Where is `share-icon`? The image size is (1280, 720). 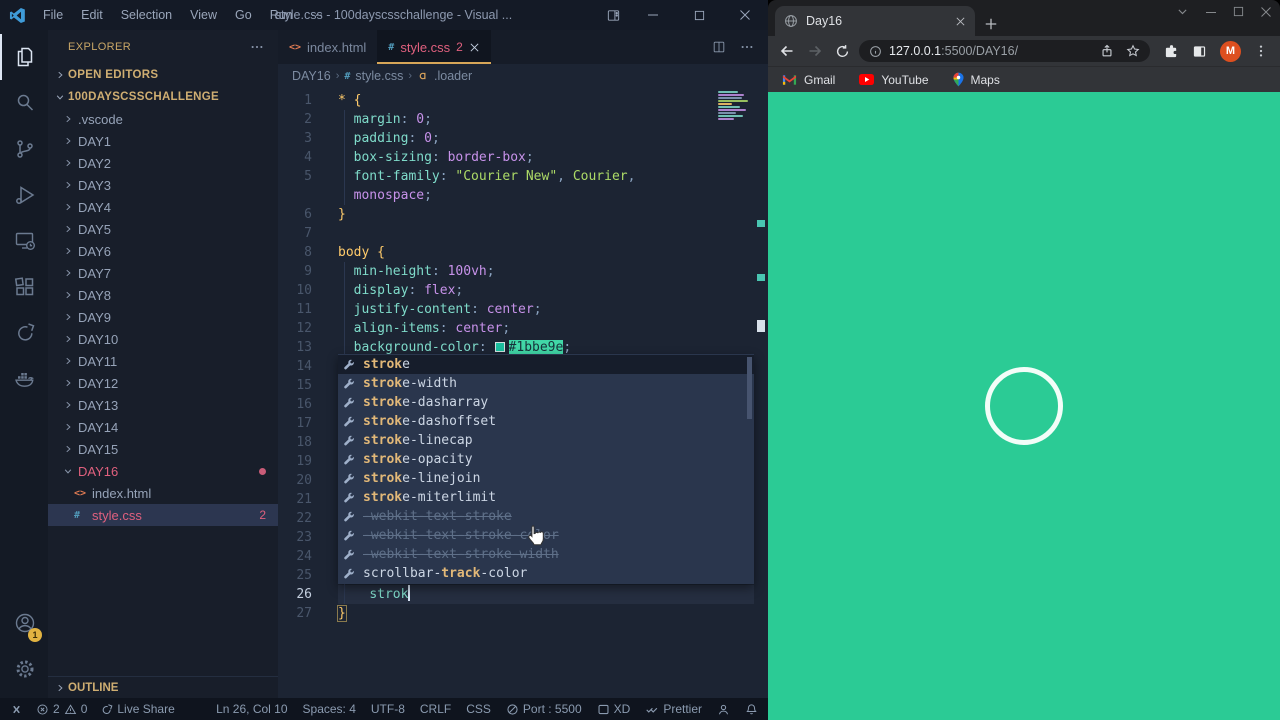 share-icon is located at coordinates (1107, 51).